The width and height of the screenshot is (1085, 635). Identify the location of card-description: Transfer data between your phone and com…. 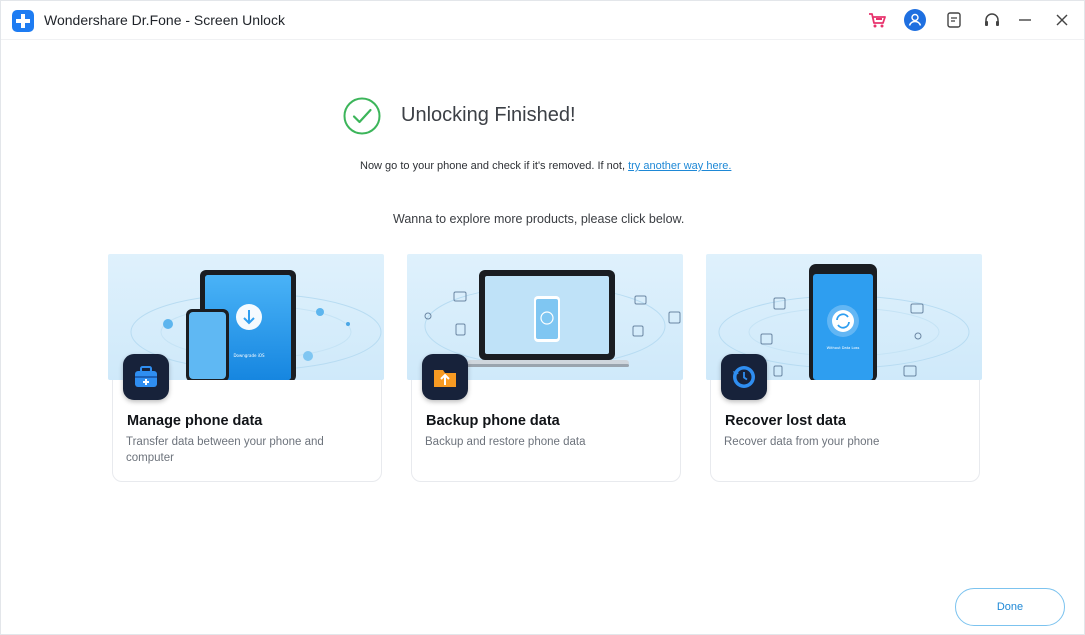
(225, 450).